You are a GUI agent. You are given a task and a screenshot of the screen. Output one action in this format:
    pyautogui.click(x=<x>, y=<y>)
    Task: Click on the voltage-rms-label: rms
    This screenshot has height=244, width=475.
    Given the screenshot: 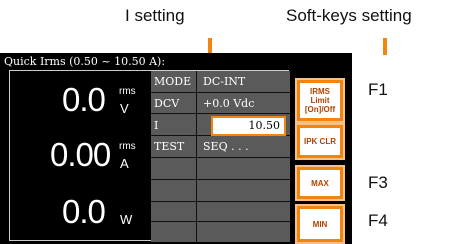 What is the action you would take?
    pyautogui.click(x=127, y=91)
    